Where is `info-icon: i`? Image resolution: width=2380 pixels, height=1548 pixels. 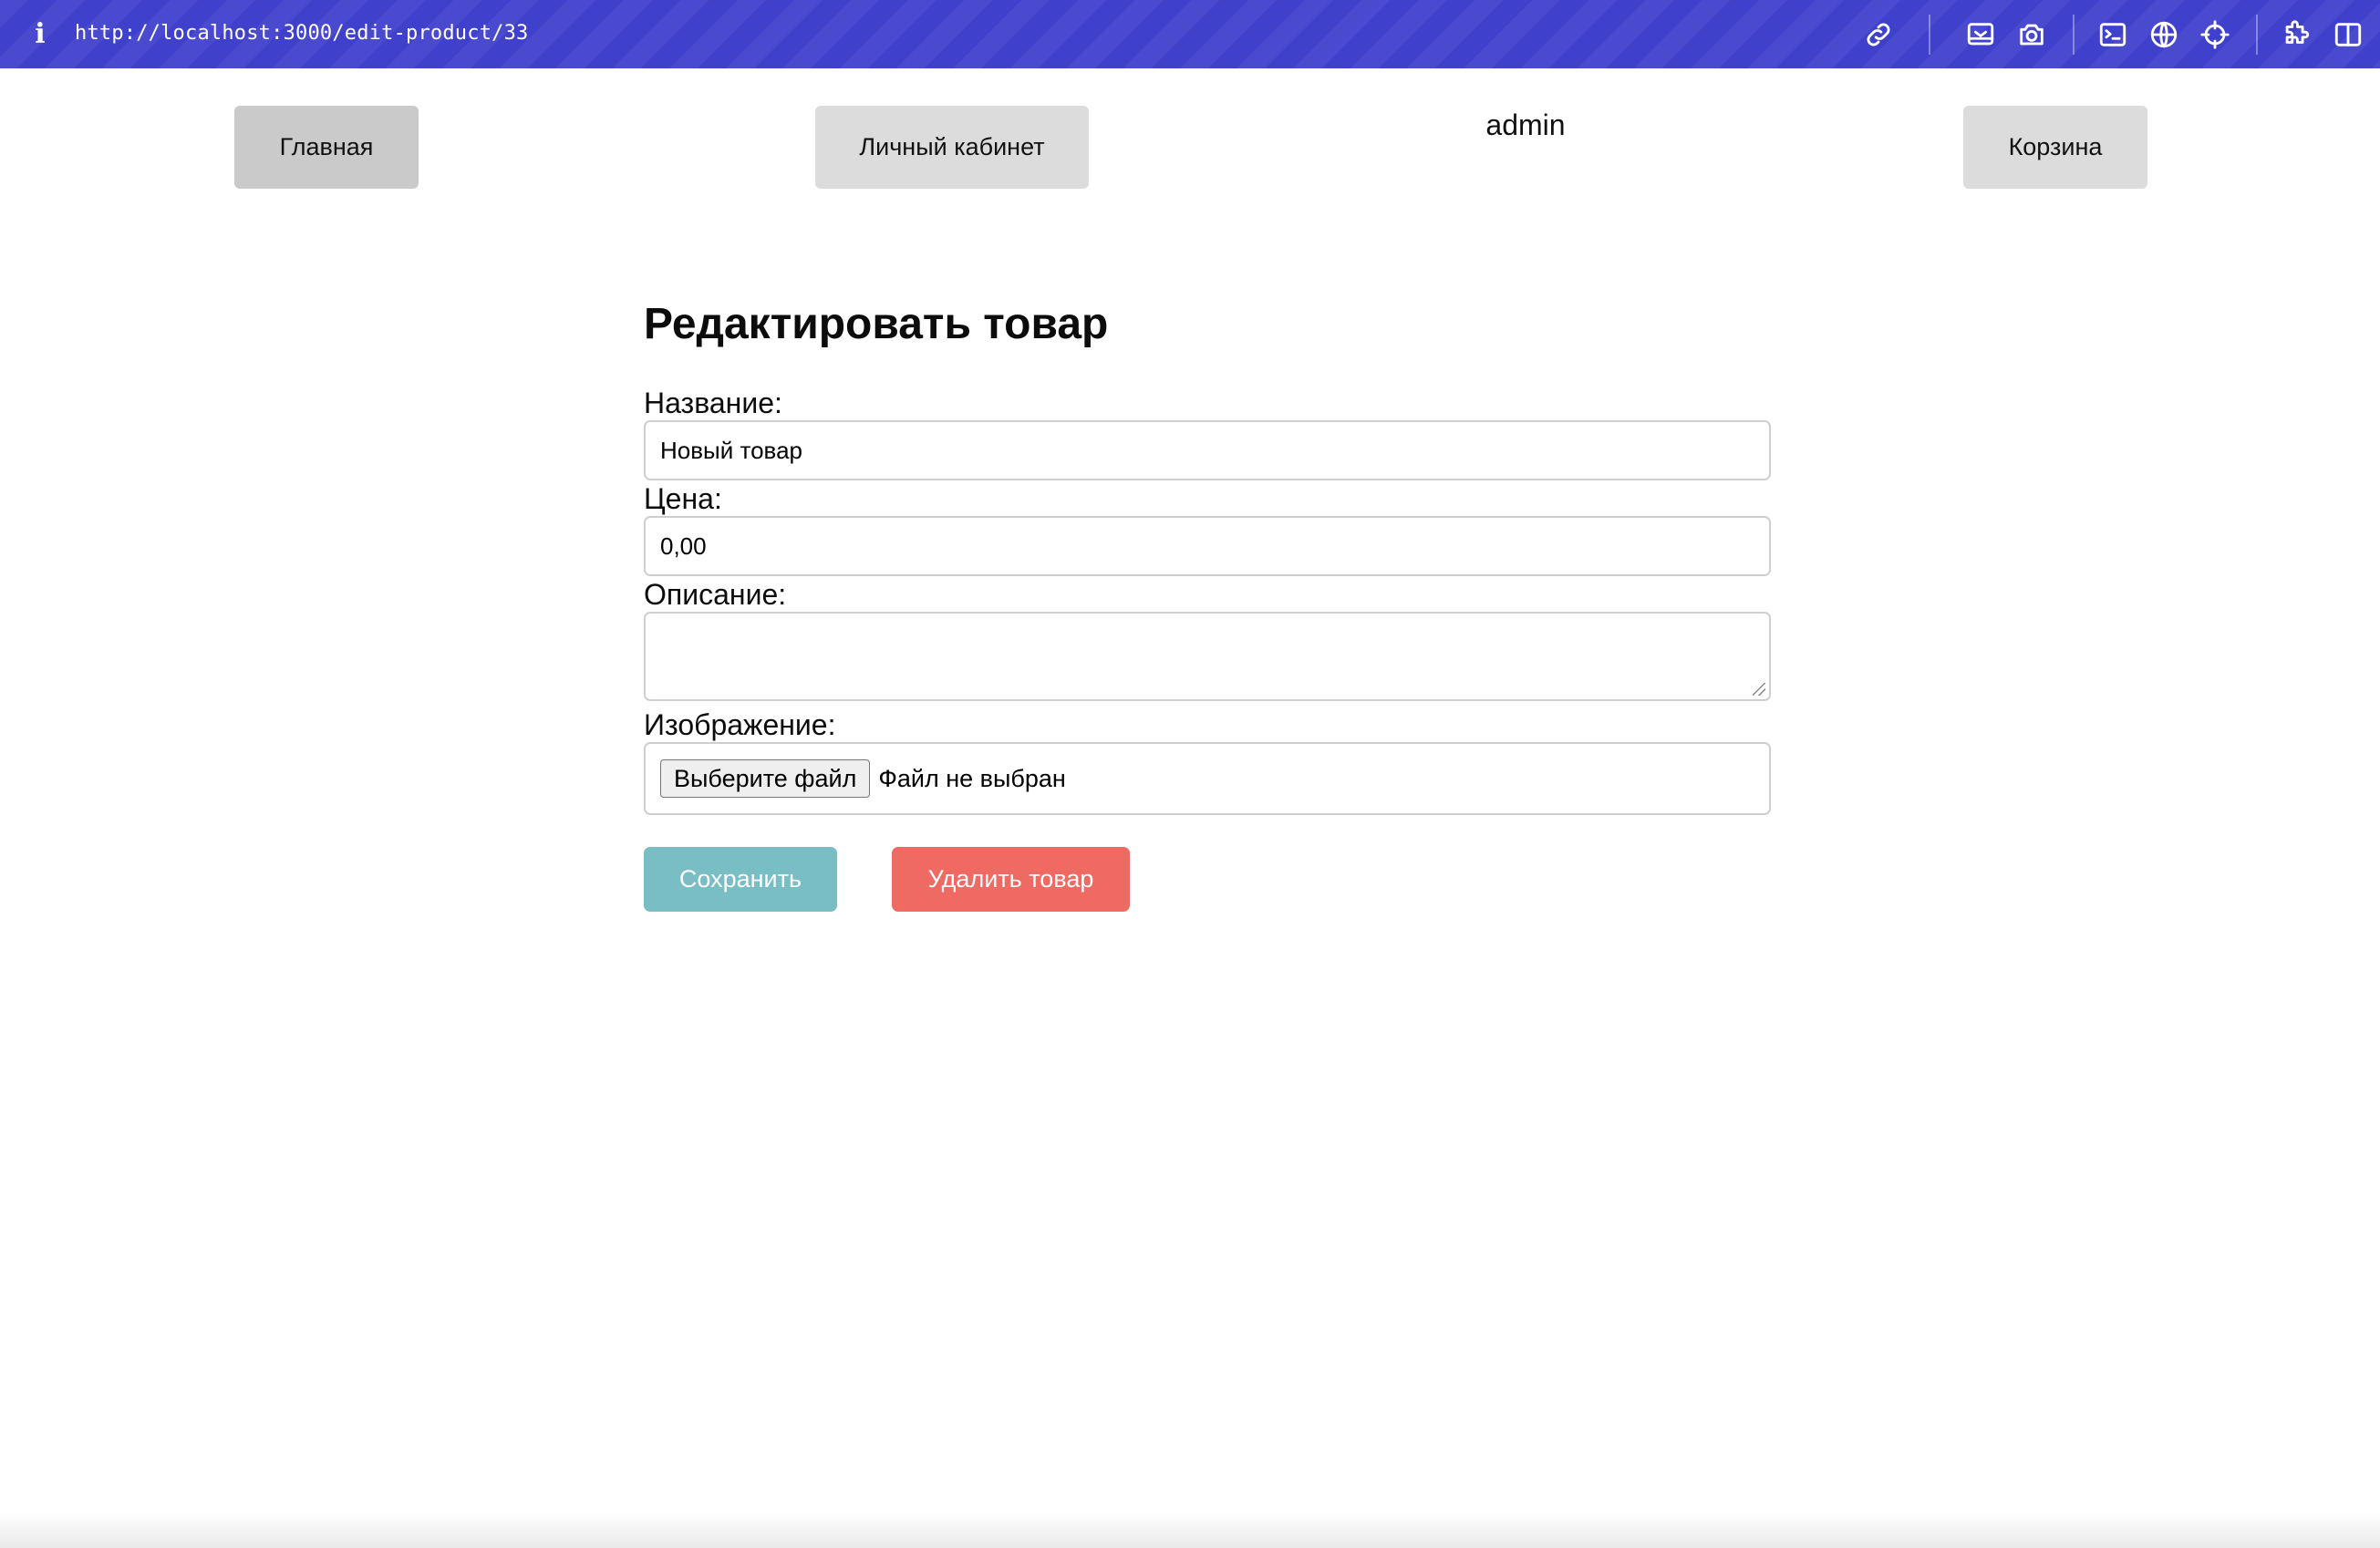 info-icon: i is located at coordinates (40, 33).